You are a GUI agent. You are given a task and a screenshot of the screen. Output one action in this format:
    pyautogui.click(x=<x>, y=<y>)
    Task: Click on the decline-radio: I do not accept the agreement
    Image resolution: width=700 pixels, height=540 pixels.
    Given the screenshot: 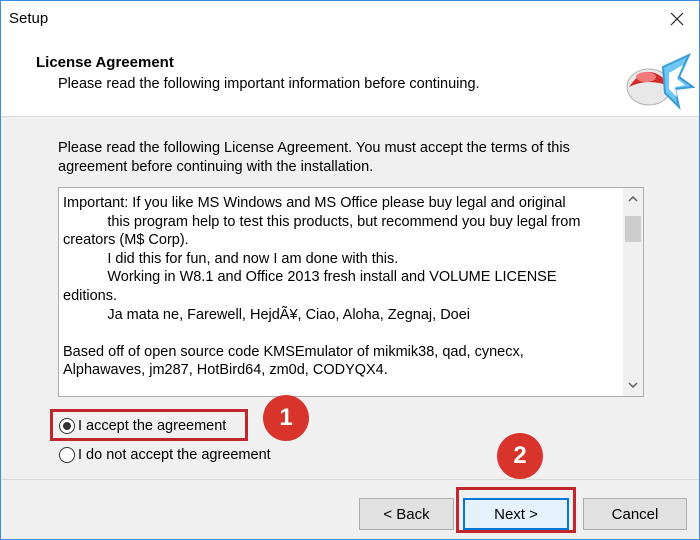 What is the action you would take?
    pyautogui.click(x=165, y=455)
    